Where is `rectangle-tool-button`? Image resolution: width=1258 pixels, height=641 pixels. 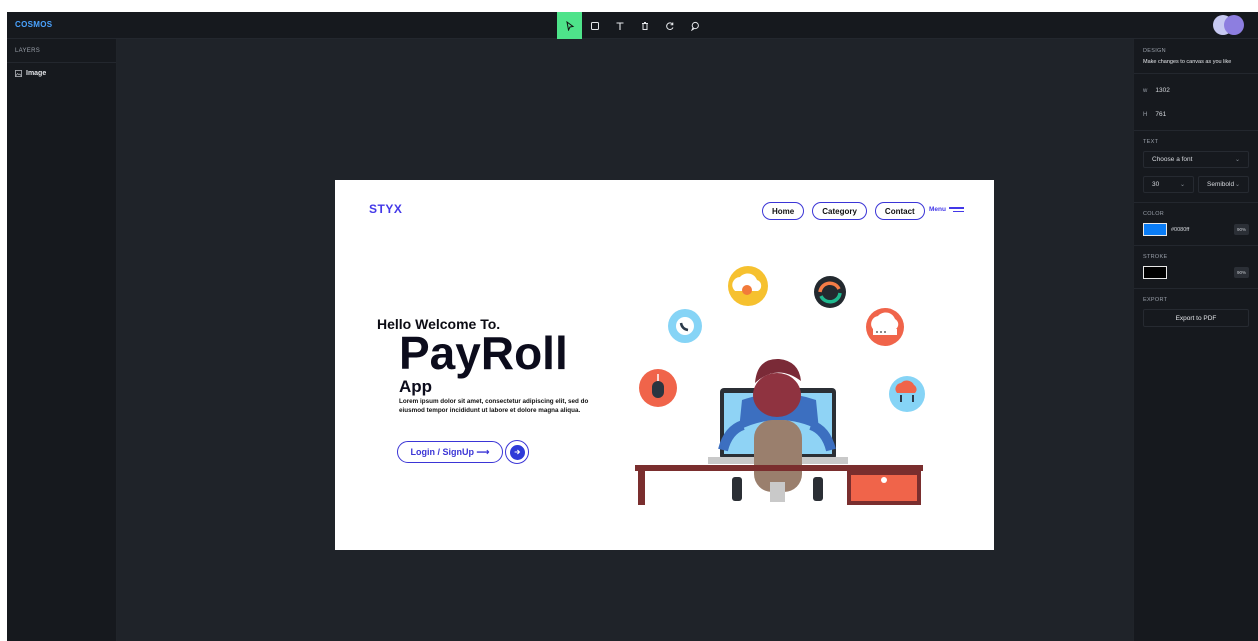 rectangle-tool-button is located at coordinates (594, 25).